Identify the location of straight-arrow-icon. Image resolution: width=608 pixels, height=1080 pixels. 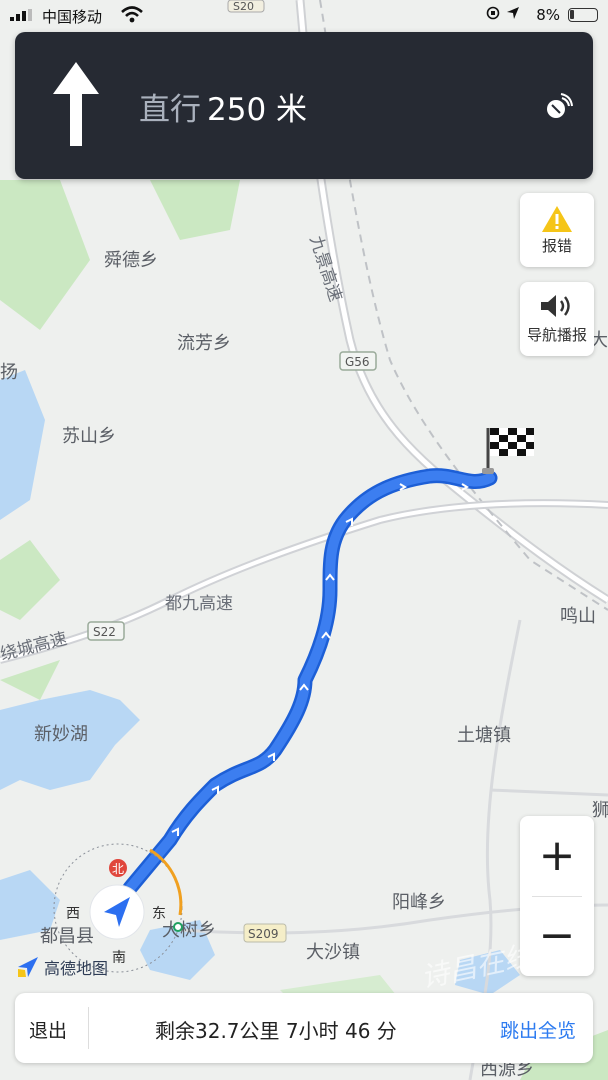
(76, 104).